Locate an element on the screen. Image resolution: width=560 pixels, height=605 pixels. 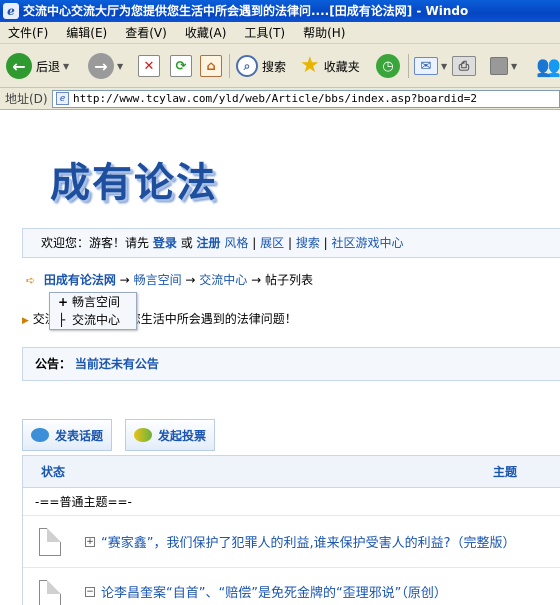
back-dropdown-icon: ▼ is located at coordinates (66, 66).